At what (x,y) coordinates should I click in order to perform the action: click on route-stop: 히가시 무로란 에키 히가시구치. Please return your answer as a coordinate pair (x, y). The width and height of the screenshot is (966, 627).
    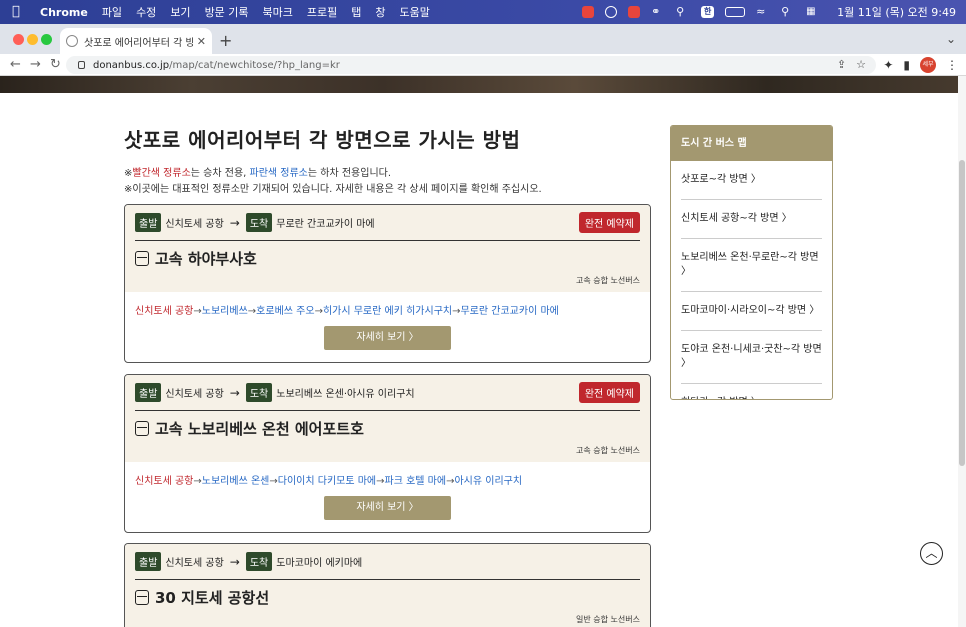
    Looking at the image, I should click on (387, 311).